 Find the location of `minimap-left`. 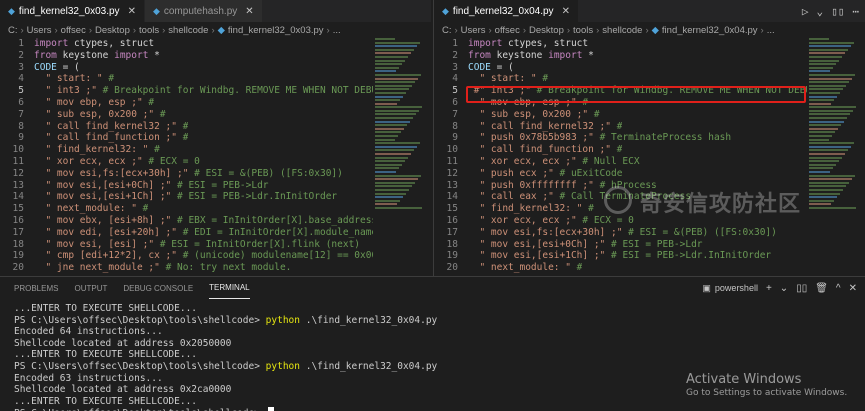

minimap-left is located at coordinates (399, 138).